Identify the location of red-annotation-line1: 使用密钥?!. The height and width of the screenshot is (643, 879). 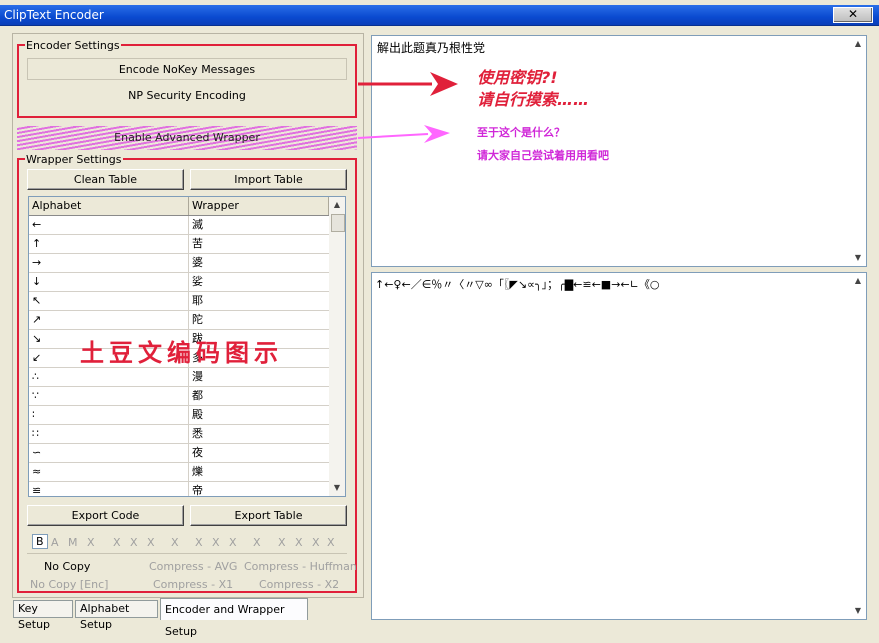
(517, 77).